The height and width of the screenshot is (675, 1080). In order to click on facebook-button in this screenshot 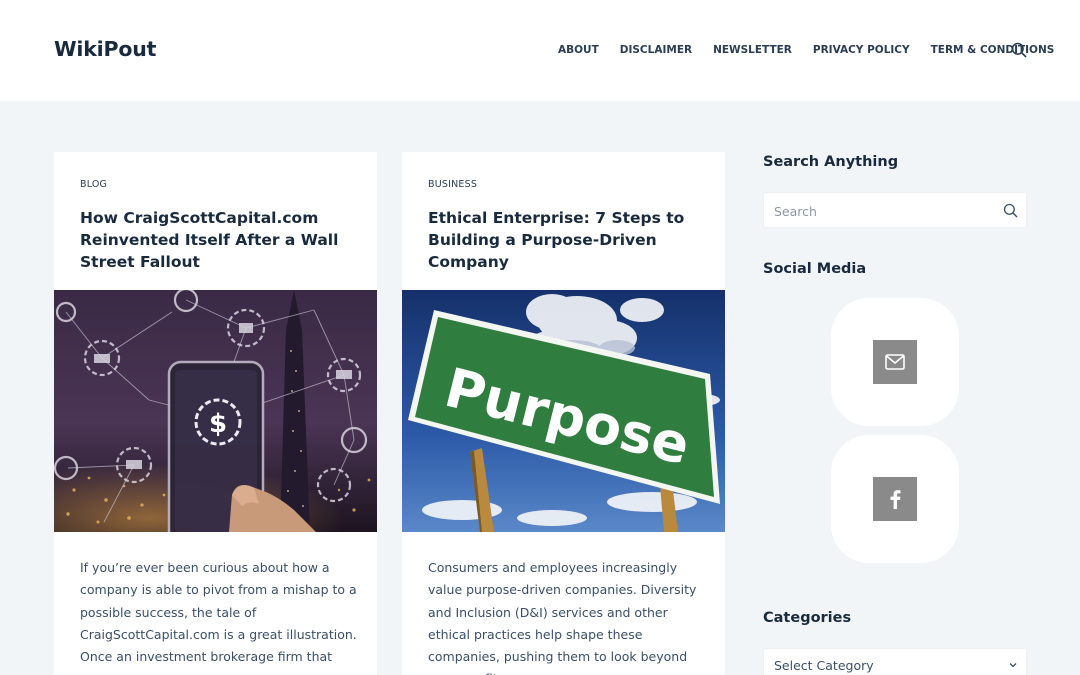, I will do `click(895, 499)`.